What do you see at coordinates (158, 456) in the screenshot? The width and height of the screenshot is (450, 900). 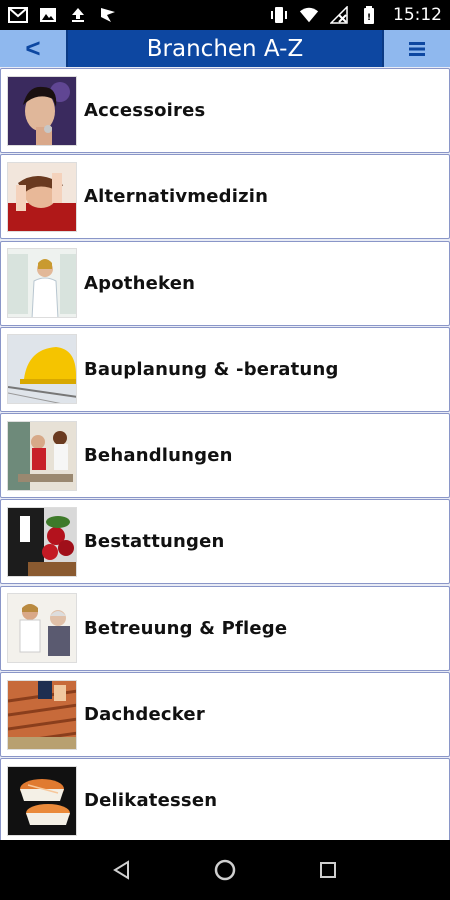 I see `list-item-label: Behandlungen` at bounding box center [158, 456].